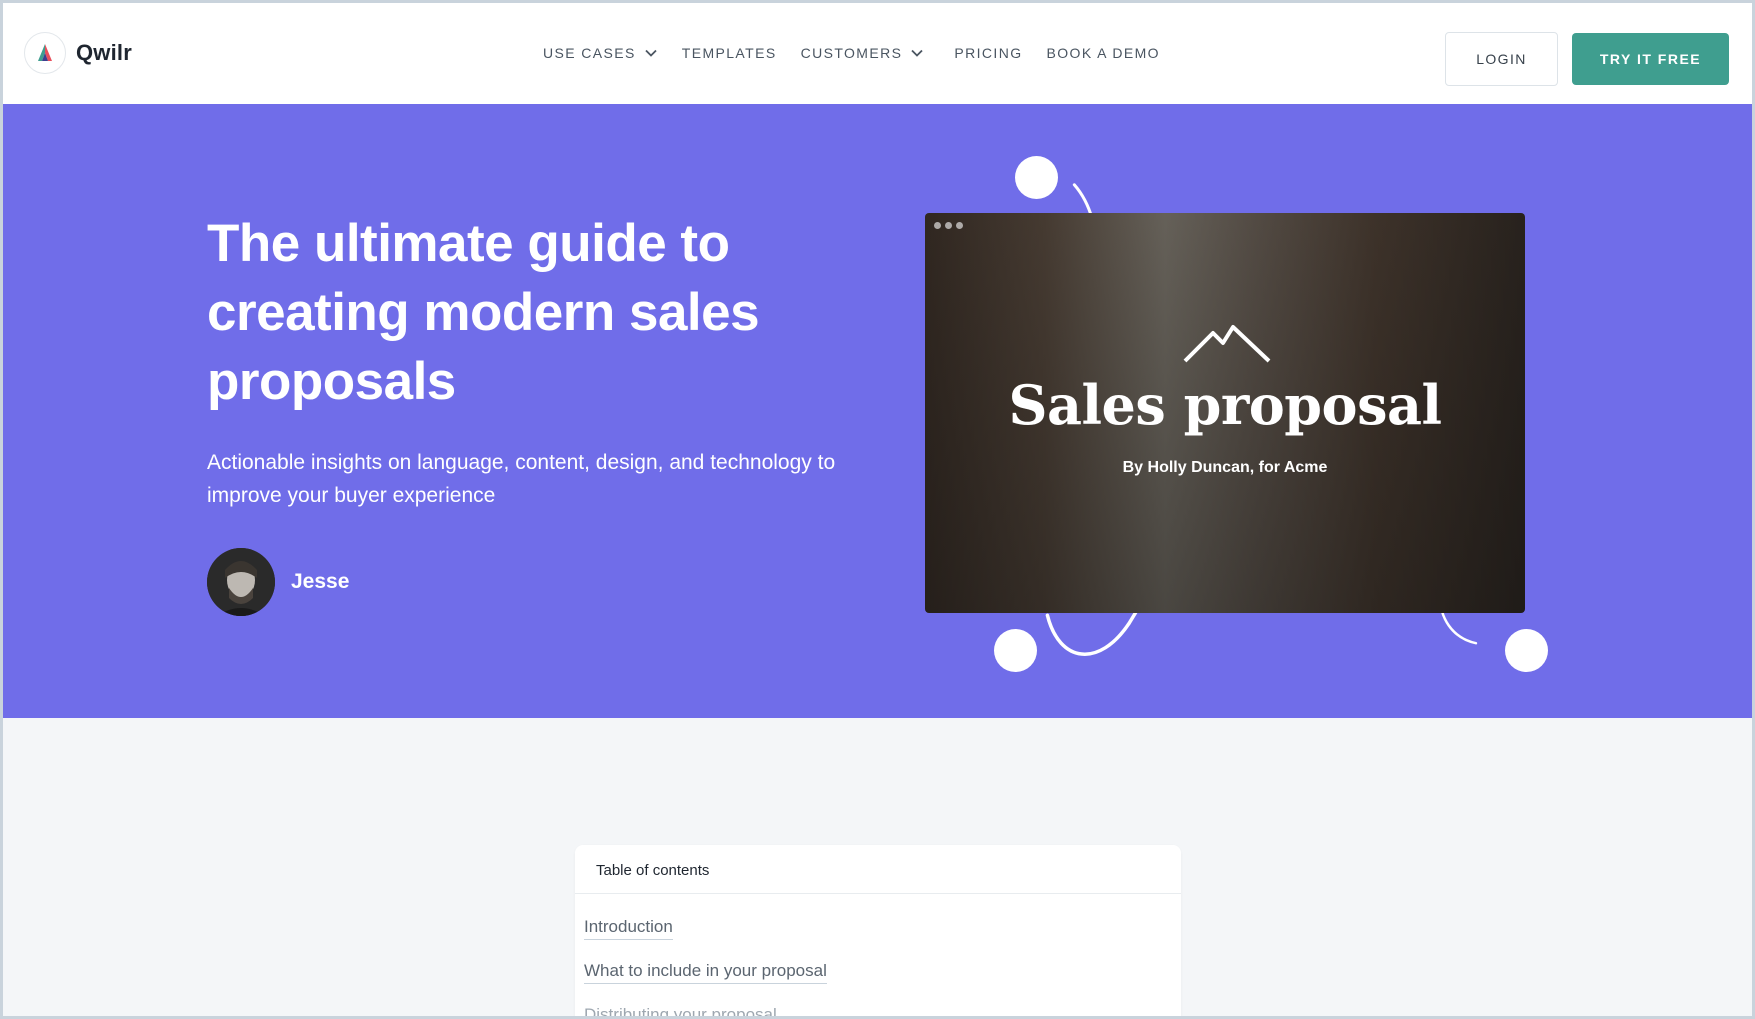  I want to click on mountain-icon, so click(1227, 344).